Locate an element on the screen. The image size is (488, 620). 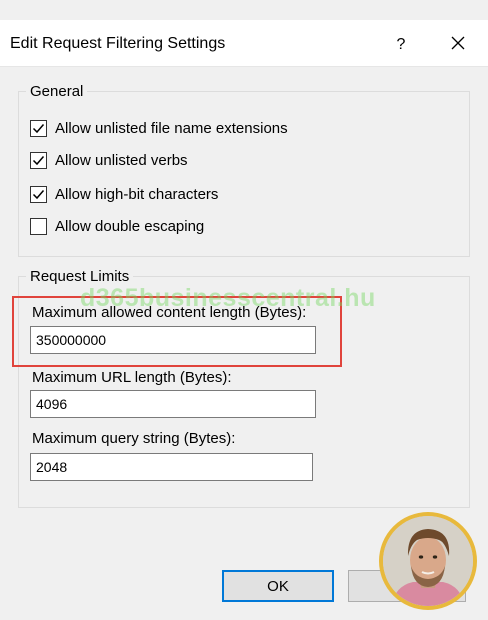
allow-high-bit-characters-option: Allow high-bit characters is located at coordinates (124, 194).